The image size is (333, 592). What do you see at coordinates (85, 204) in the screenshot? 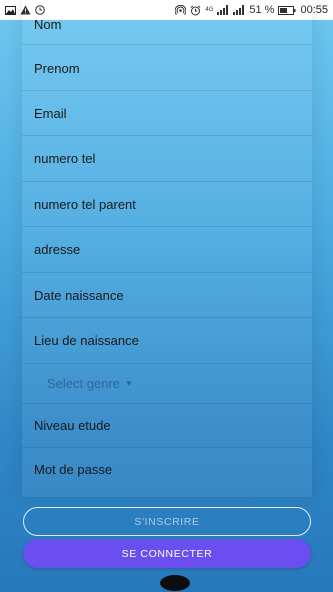
I see `numero-tel-parent-label: numero tel parent` at bounding box center [85, 204].